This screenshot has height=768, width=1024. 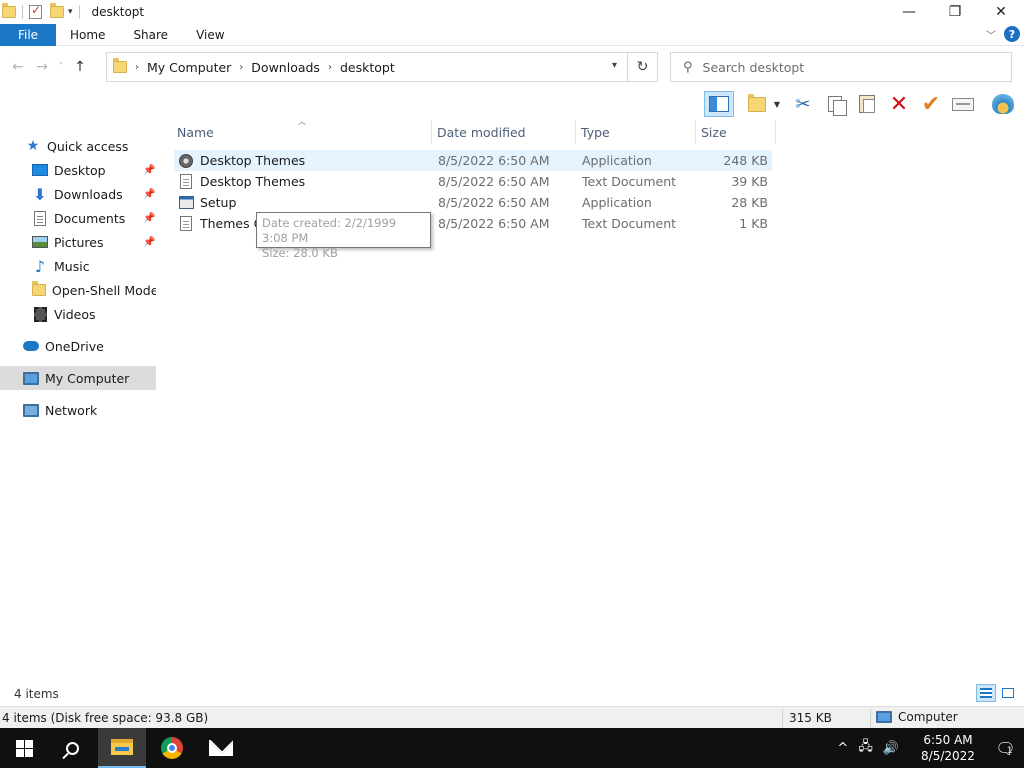 What do you see at coordinates (57, 10) in the screenshot?
I see `new-folder-icon` at bounding box center [57, 10].